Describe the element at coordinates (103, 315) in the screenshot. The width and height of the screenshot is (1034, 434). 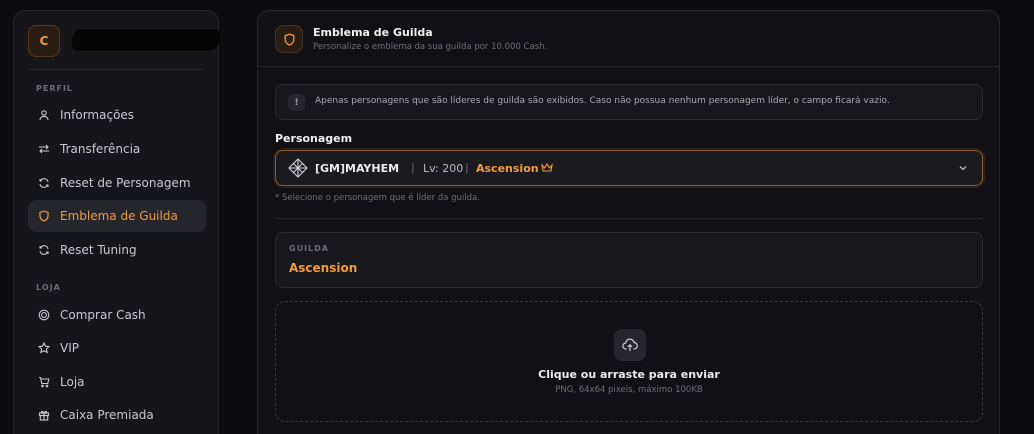
I see `sidebar-item-label: Comprar Cash` at that location.